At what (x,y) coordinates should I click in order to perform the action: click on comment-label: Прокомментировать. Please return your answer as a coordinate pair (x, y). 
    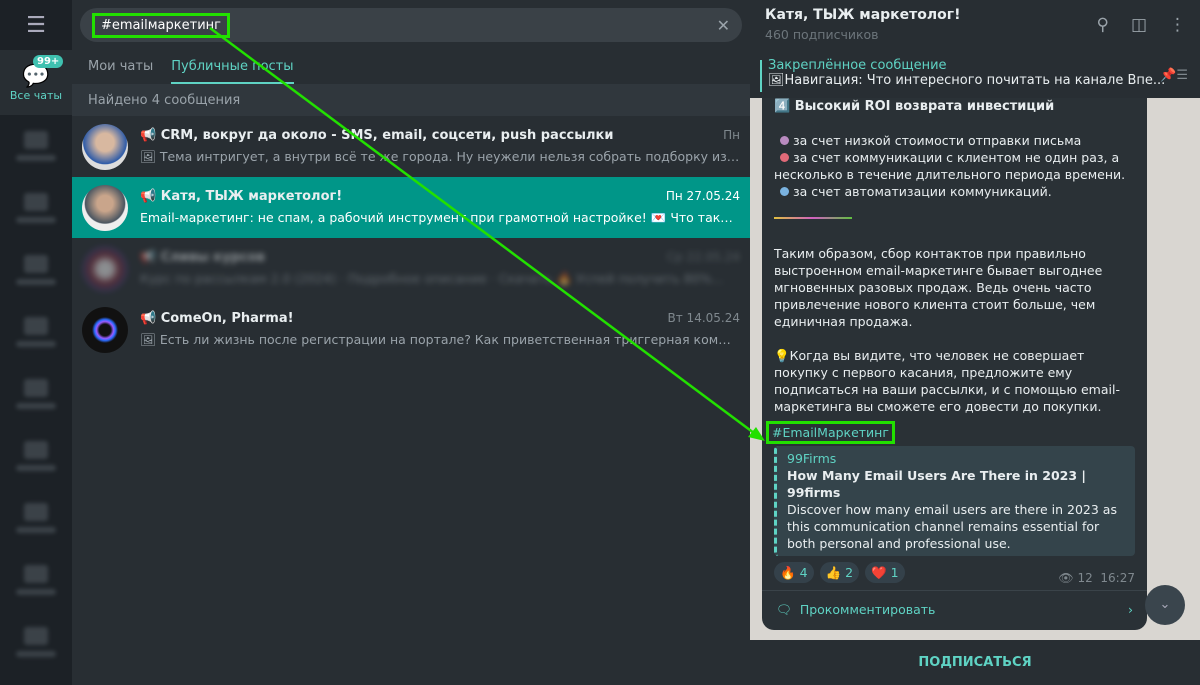
    Looking at the image, I should click on (867, 609).